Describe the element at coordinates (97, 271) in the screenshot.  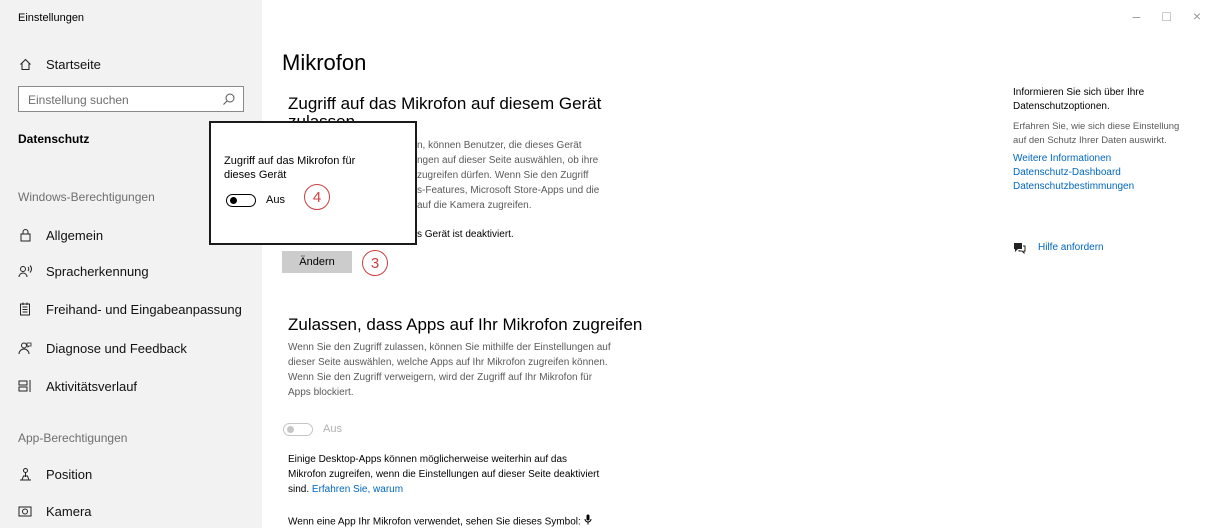
I see `sidebar-item-label: Spracherkennung` at that location.